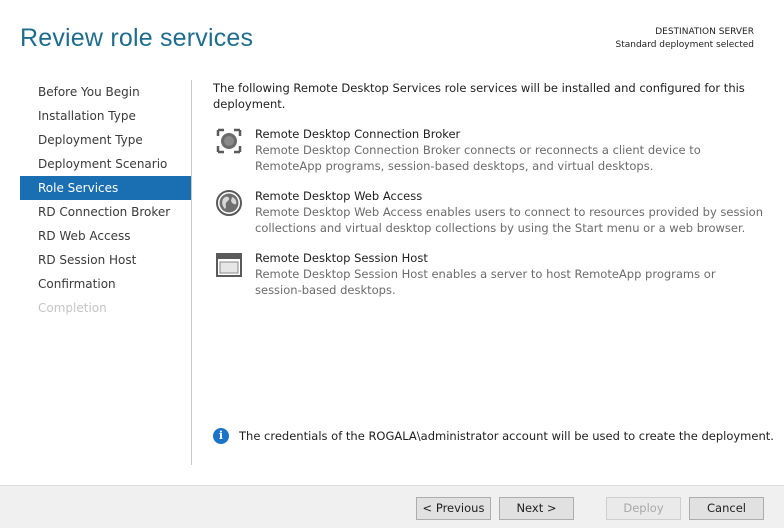 The height and width of the screenshot is (528, 784). What do you see at coordinates (221, 436) in the screenshot?
I see `info-icon: i` at bounding box center [221, 436].